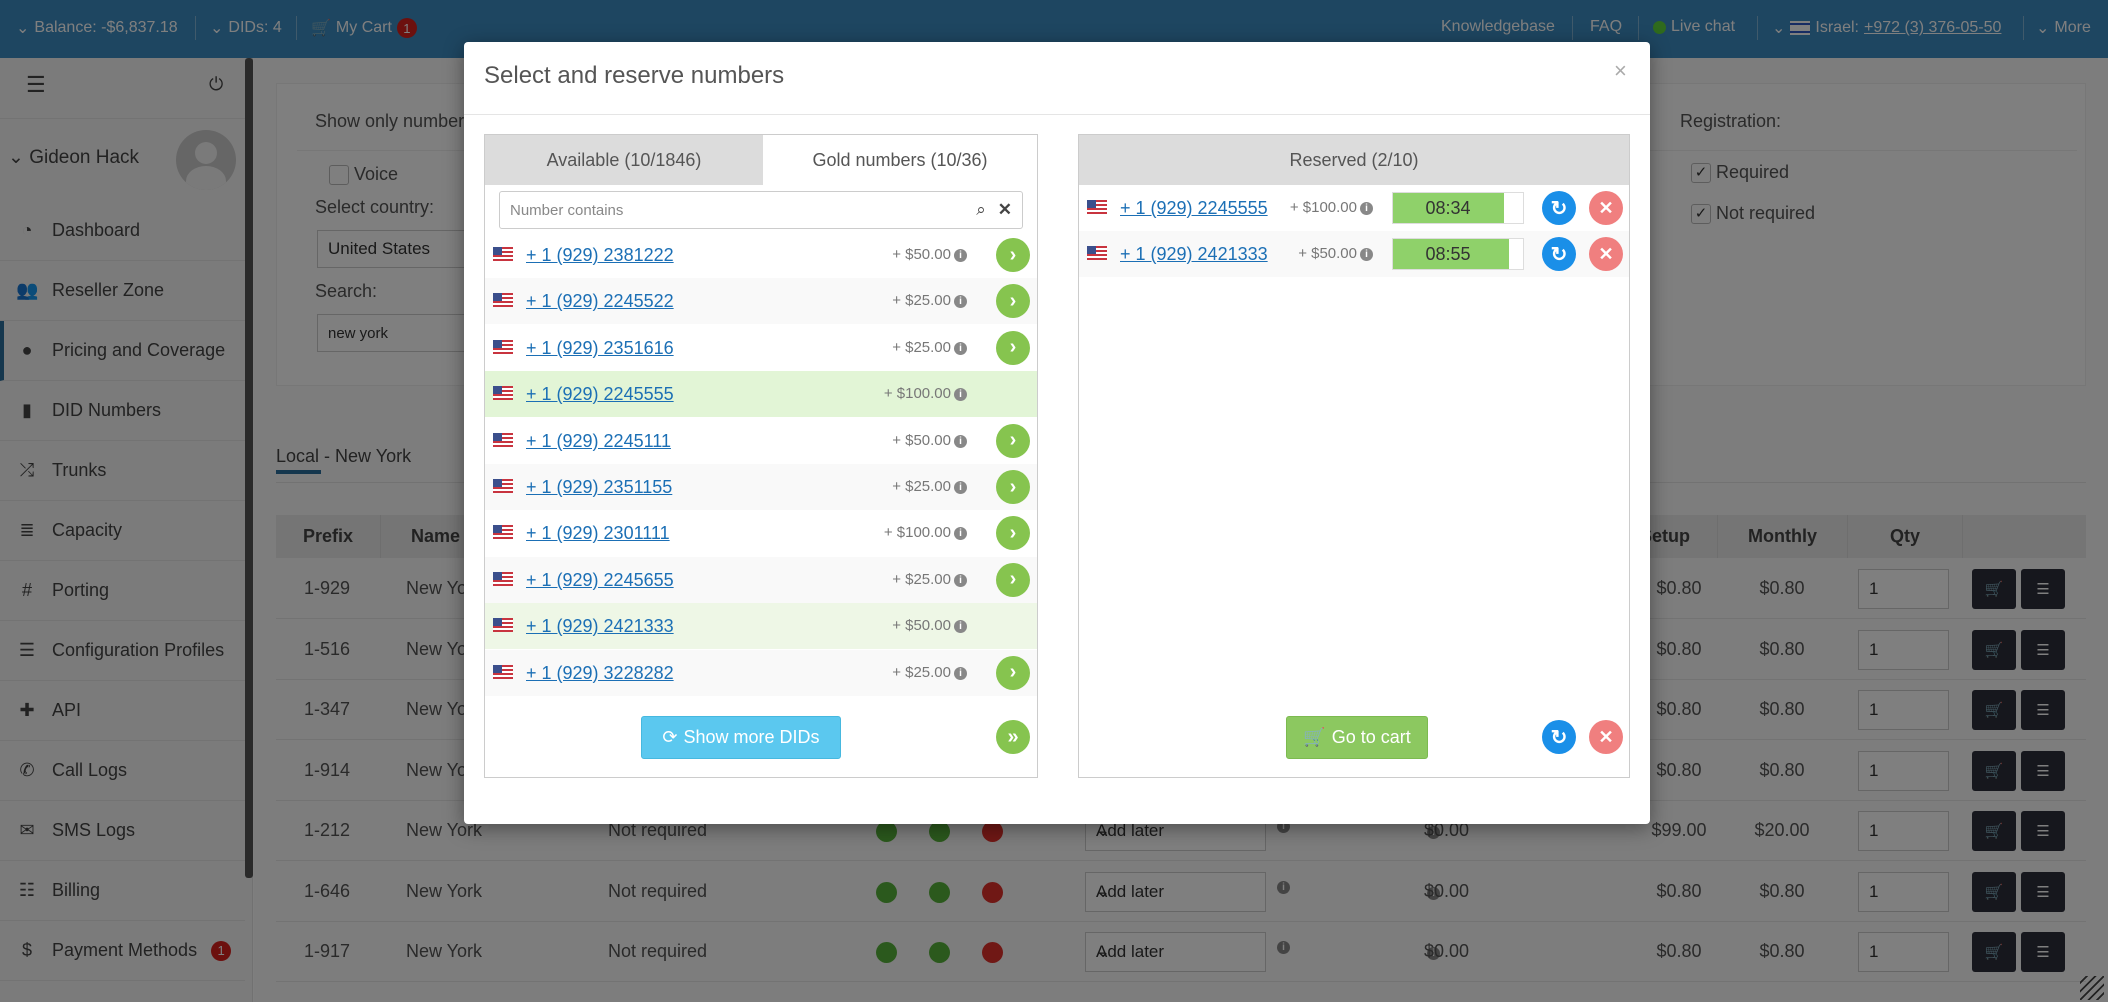  I want to click on number-row: + 1 (929) 2351616 + $25.00 i ›, so click(761, 347).